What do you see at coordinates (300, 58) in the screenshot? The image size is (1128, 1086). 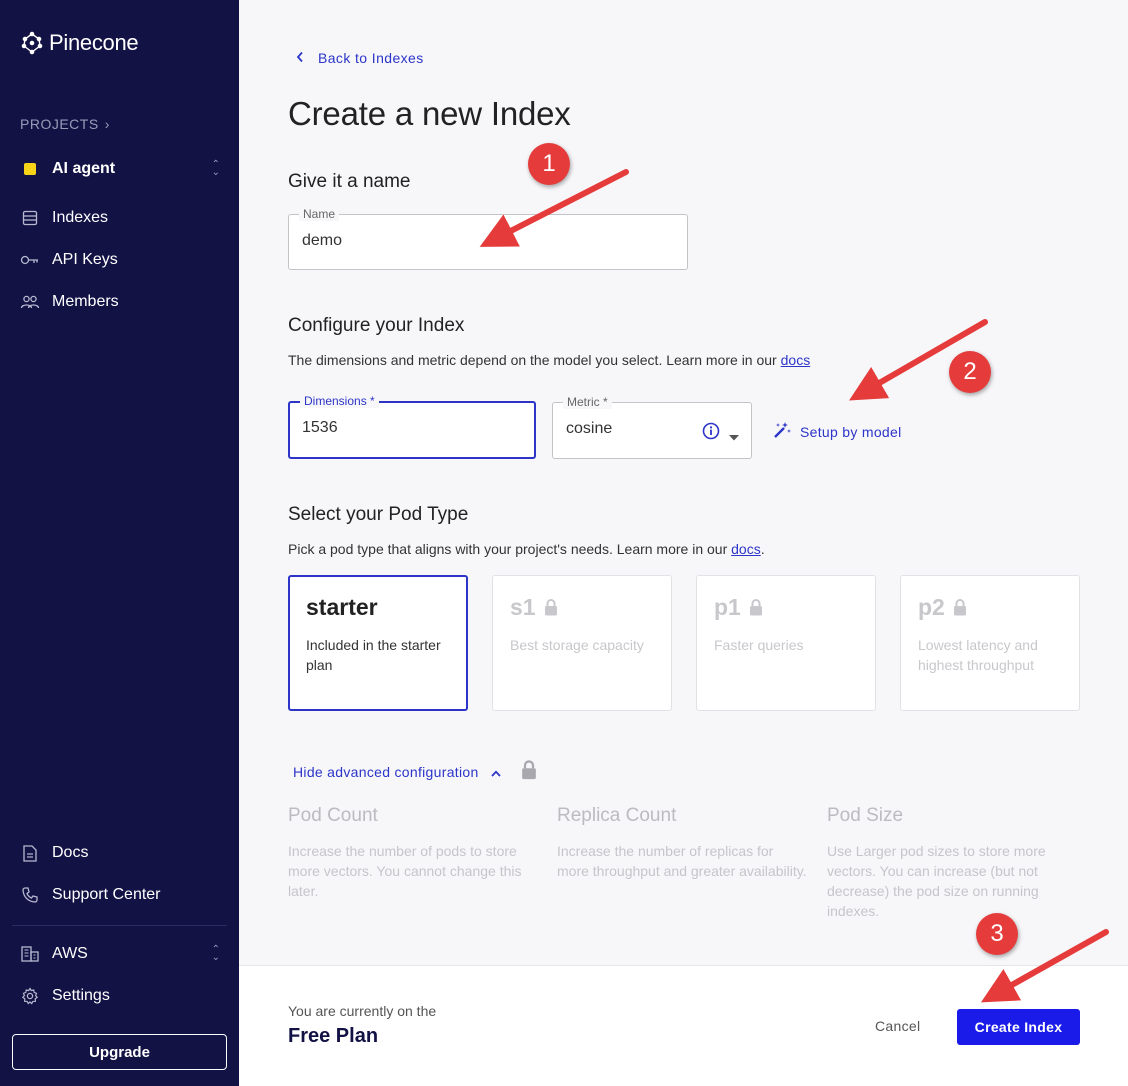 I see `chevron-left-icon` at bounding box center [300, 58].